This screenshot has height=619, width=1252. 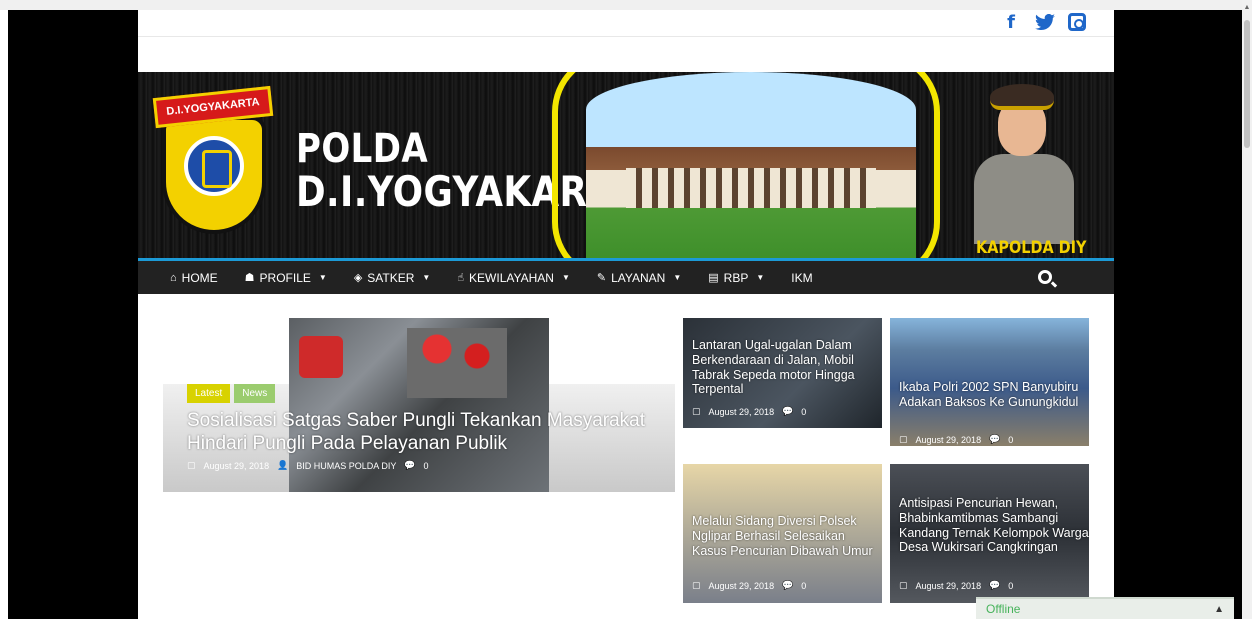 I want to click on headquarters-photo, so click(x=751, y=166).